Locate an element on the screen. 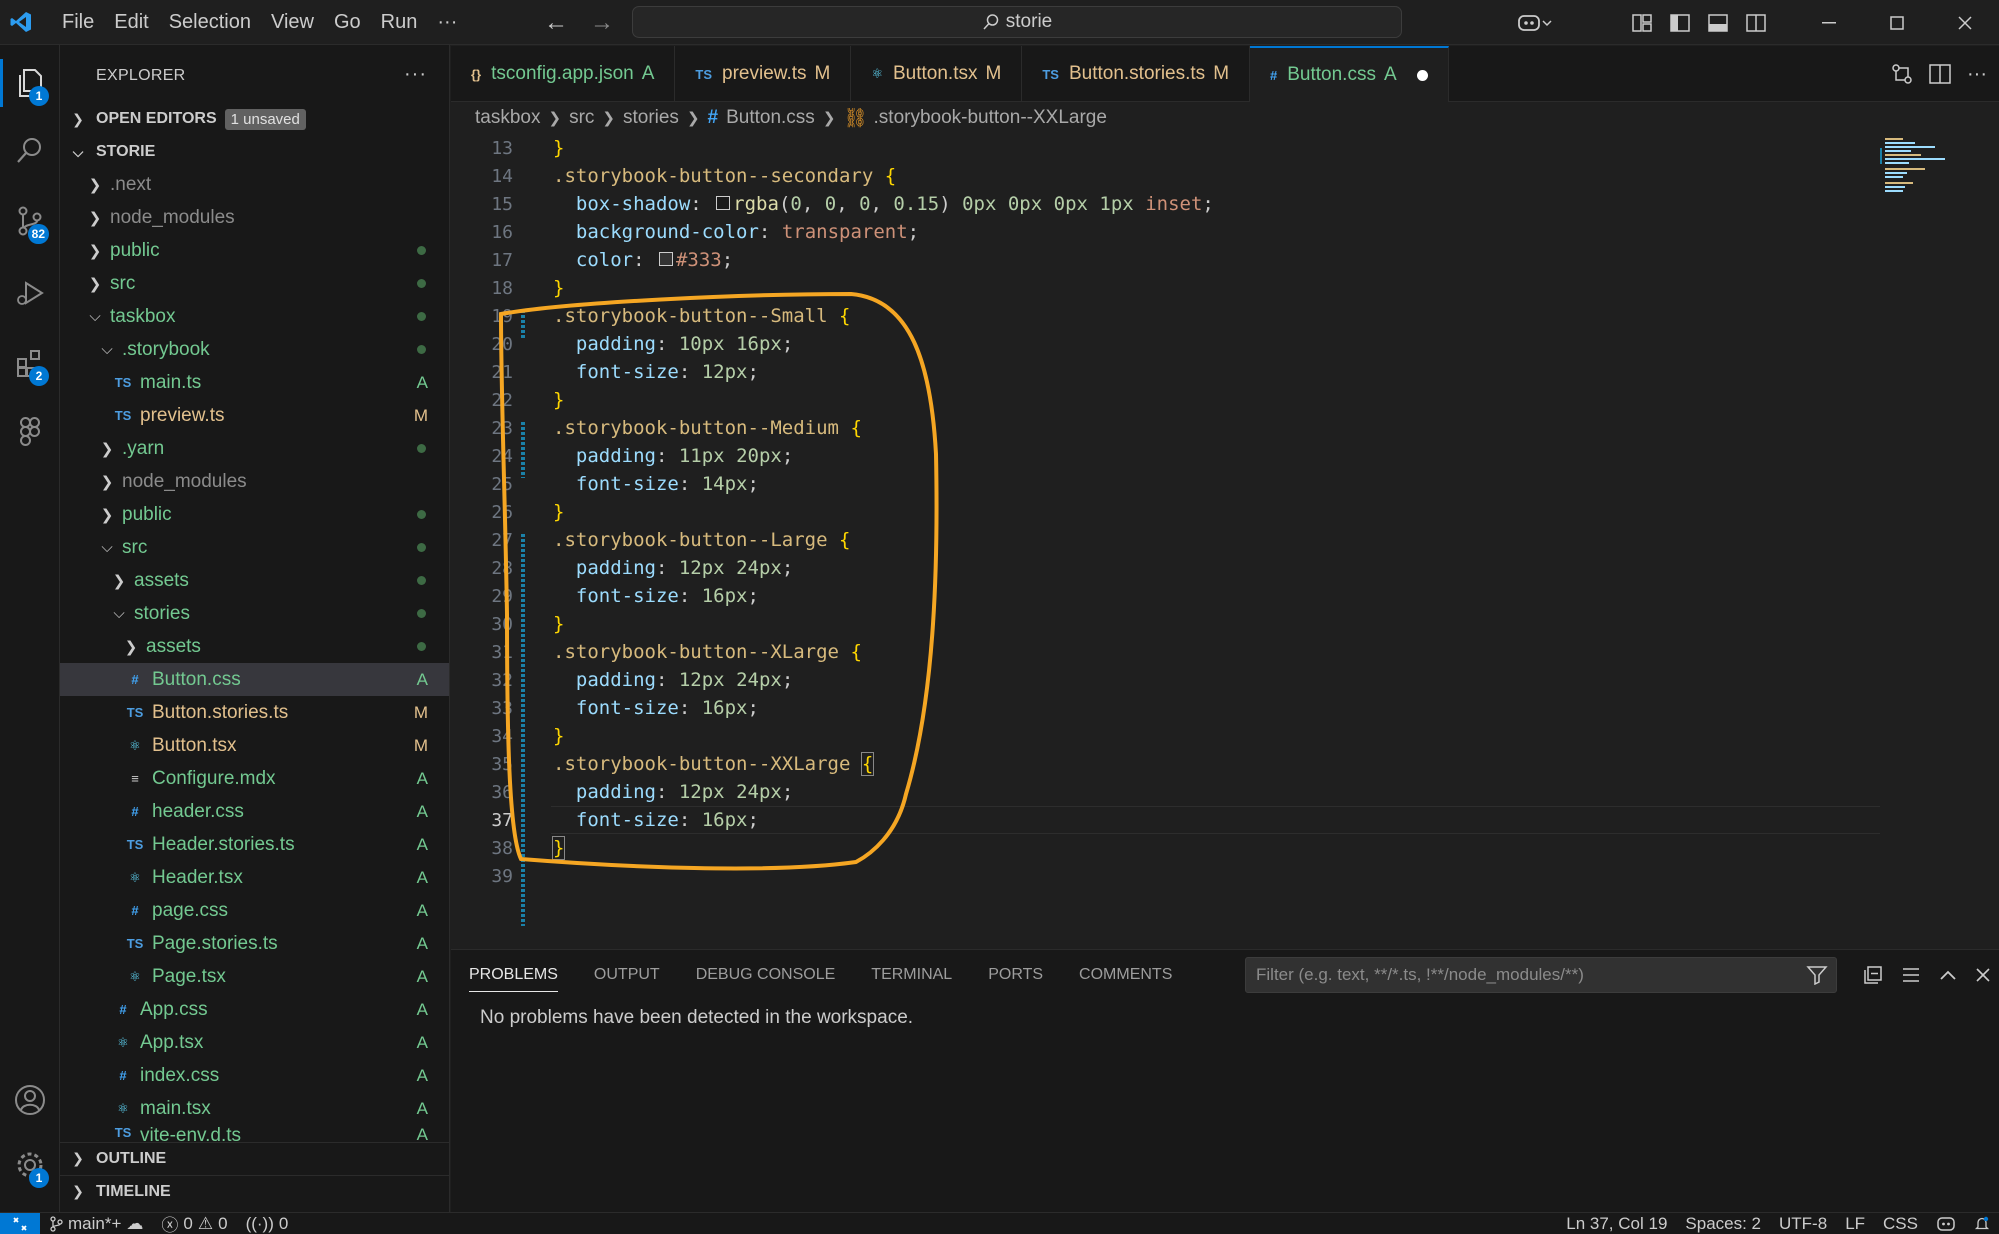 This screenshot has height=1234, width=1999. menu-go: Go is located at coordinates (347, 22).